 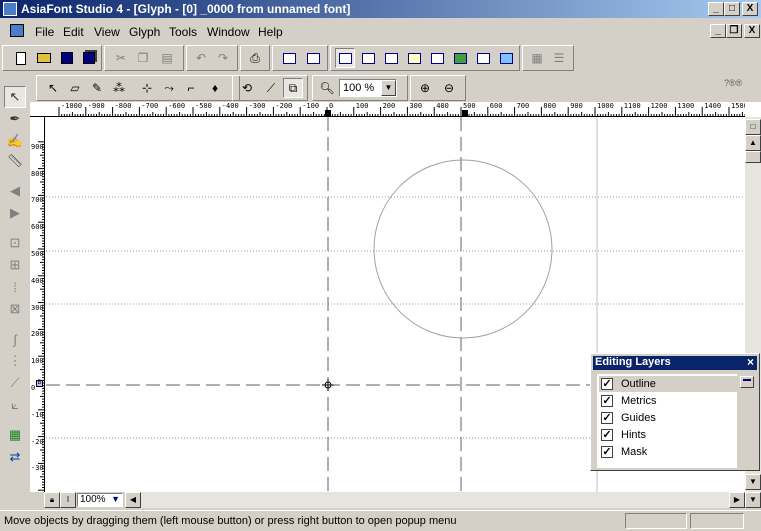 What do you see at coordinates (15, 141) in the screenshot?
I see `brush-tool-icon: ✍` at bounding box center [15, 141].